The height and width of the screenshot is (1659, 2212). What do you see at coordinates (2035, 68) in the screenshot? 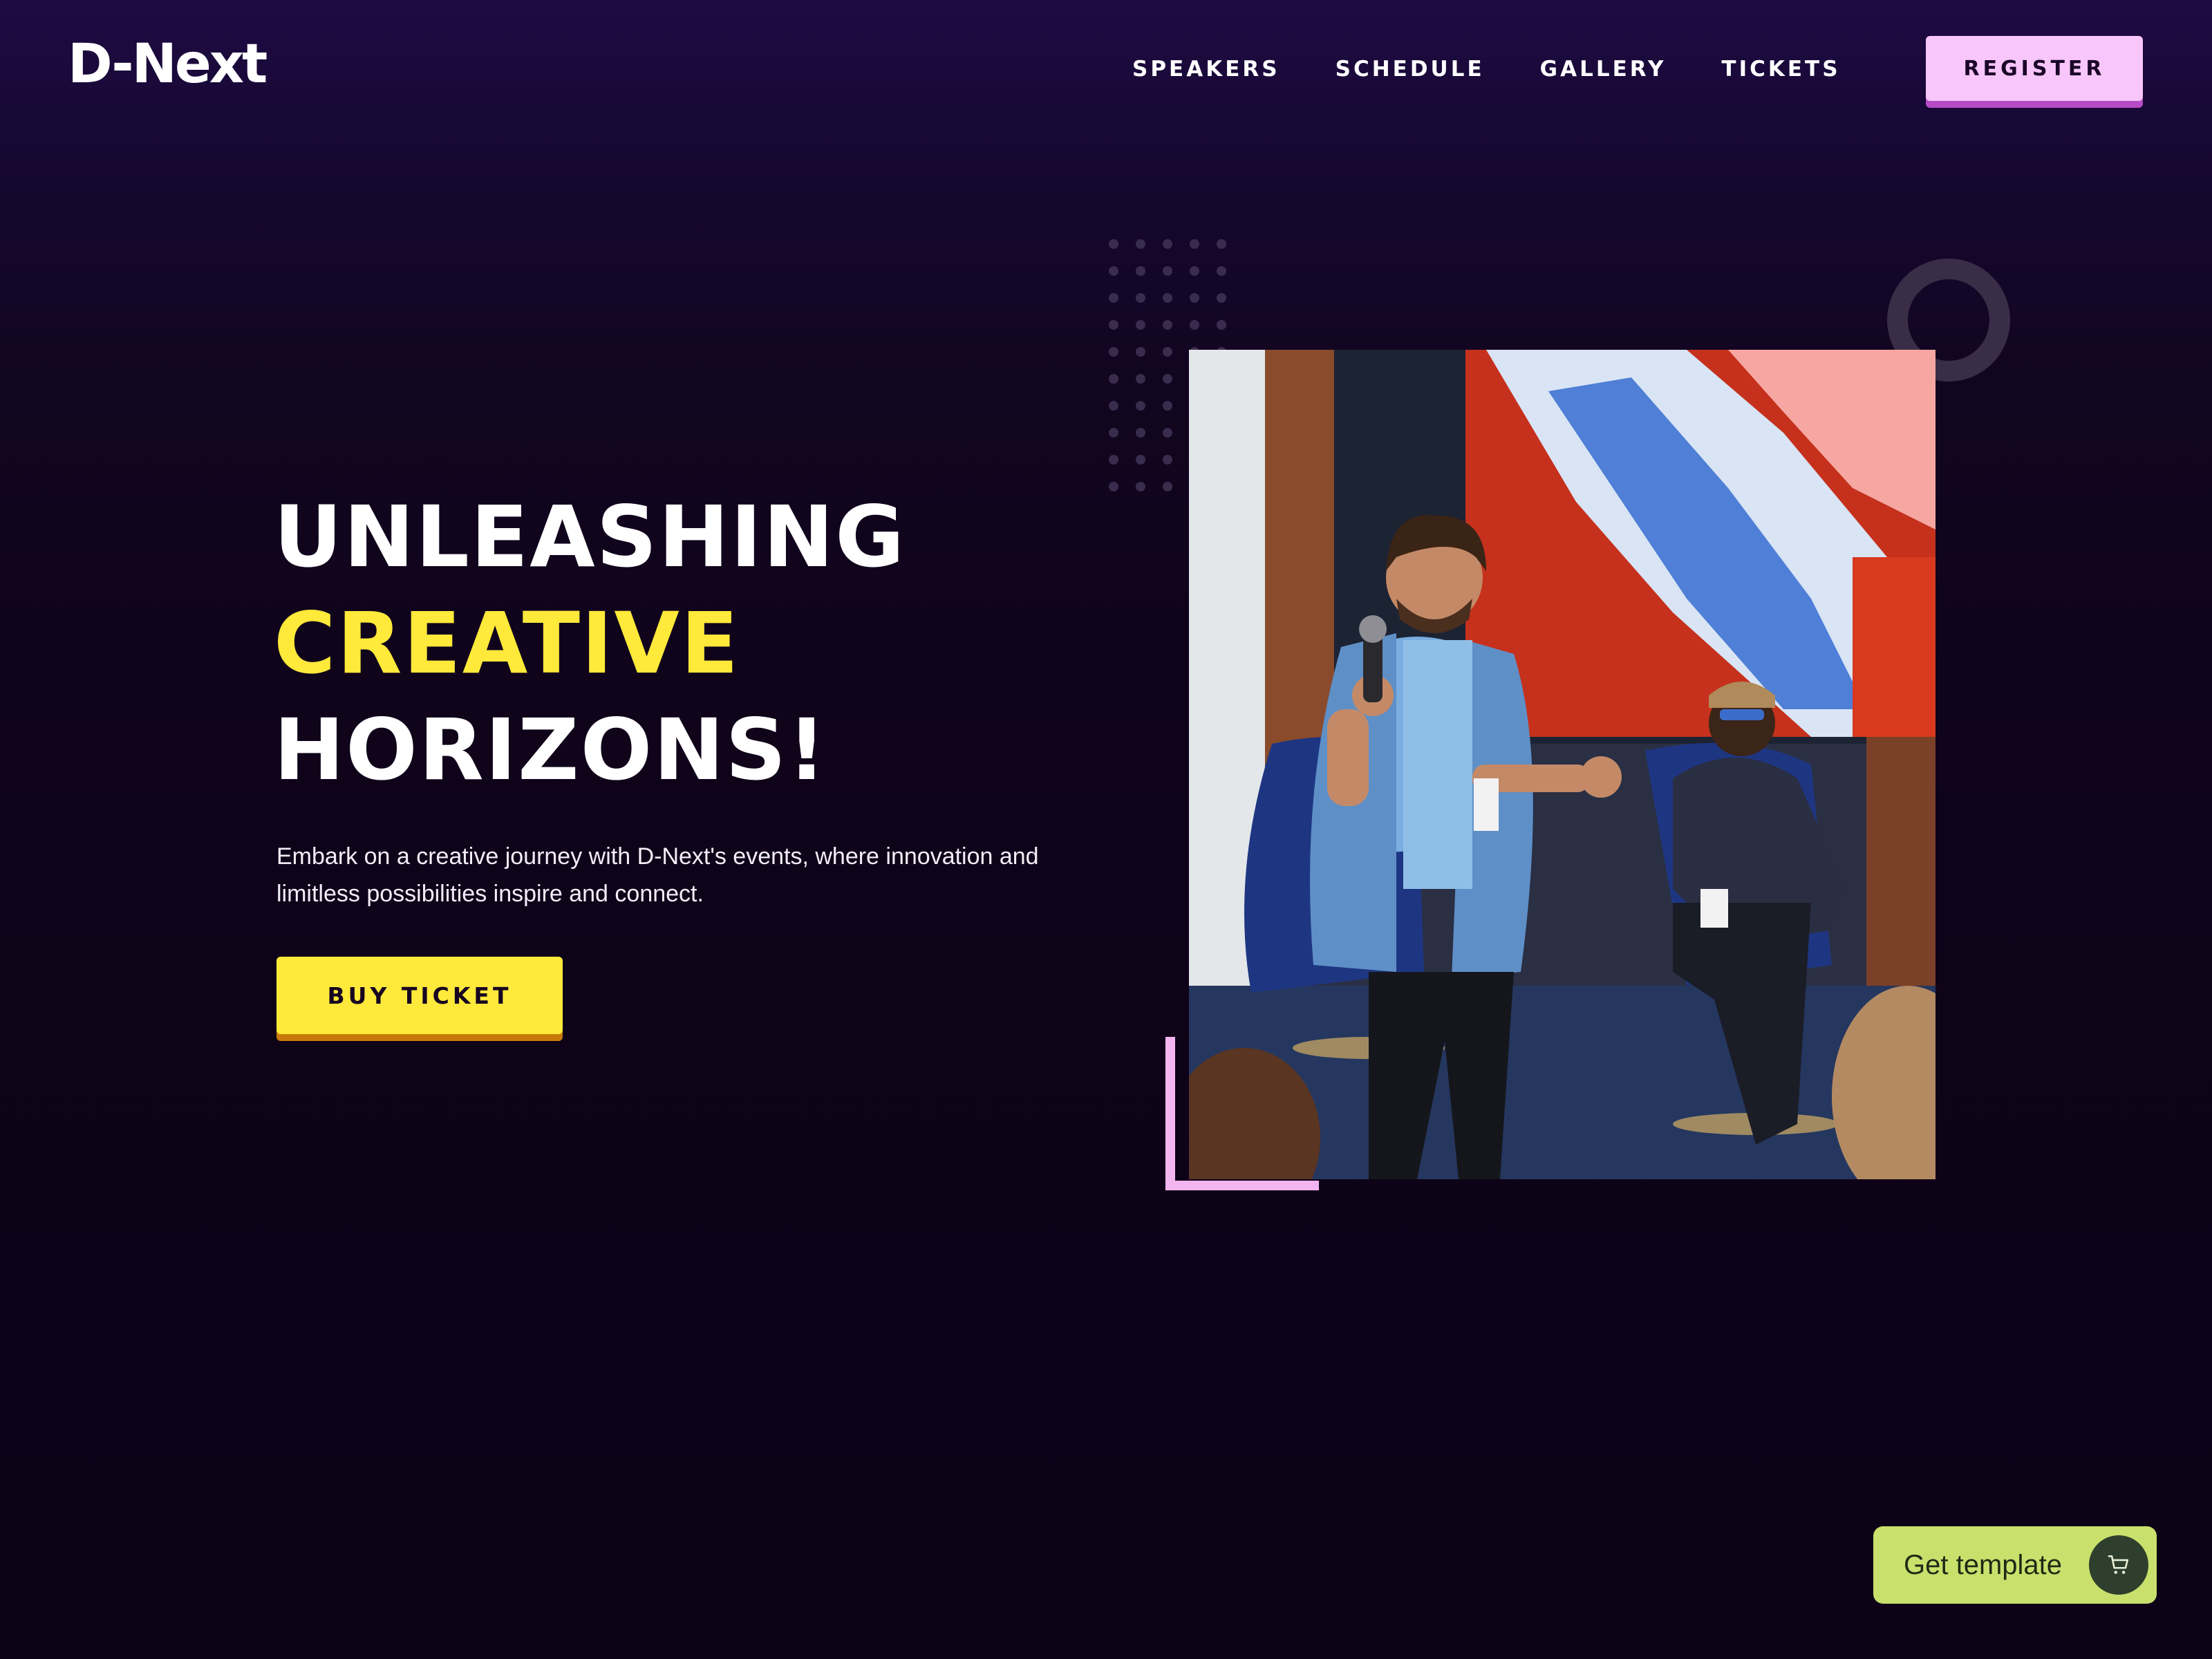
I see `register-button: REGISTER` at bounding box center [2035, 68].